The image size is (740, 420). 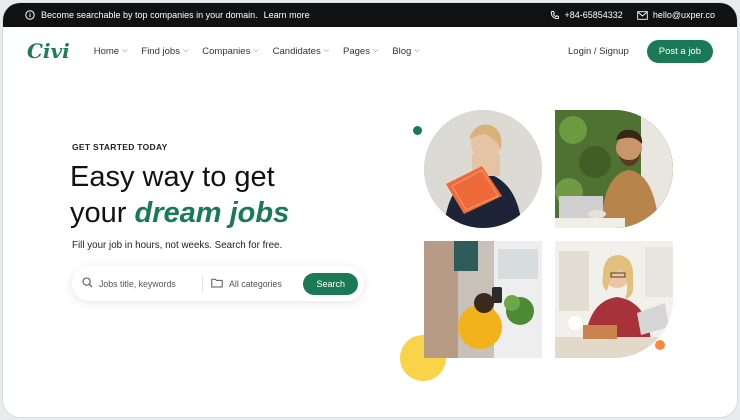 I want to click on nav-item-label: Pages, so click(x=356, y=51).